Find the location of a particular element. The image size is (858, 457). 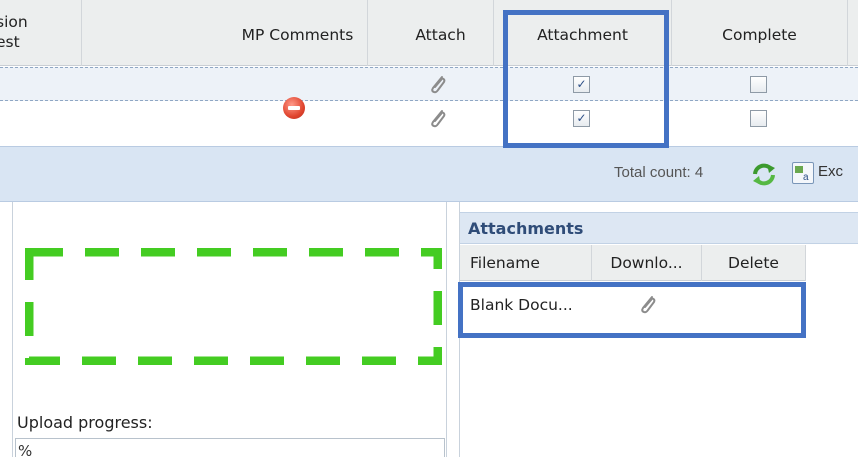

column-header-delete: Delete is located at coordinates (754, 263).